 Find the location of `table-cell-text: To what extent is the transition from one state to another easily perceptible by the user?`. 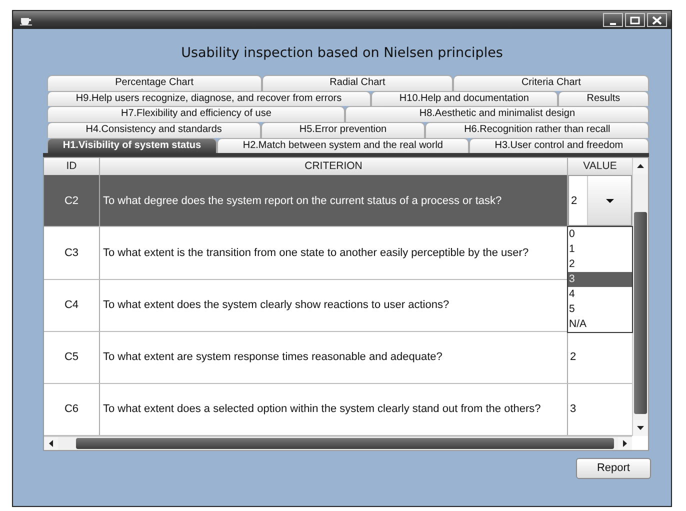

table-cell-text: To what extent is the transition from one state to another easily perceptible by the user? is located at coordinates (316, 253).